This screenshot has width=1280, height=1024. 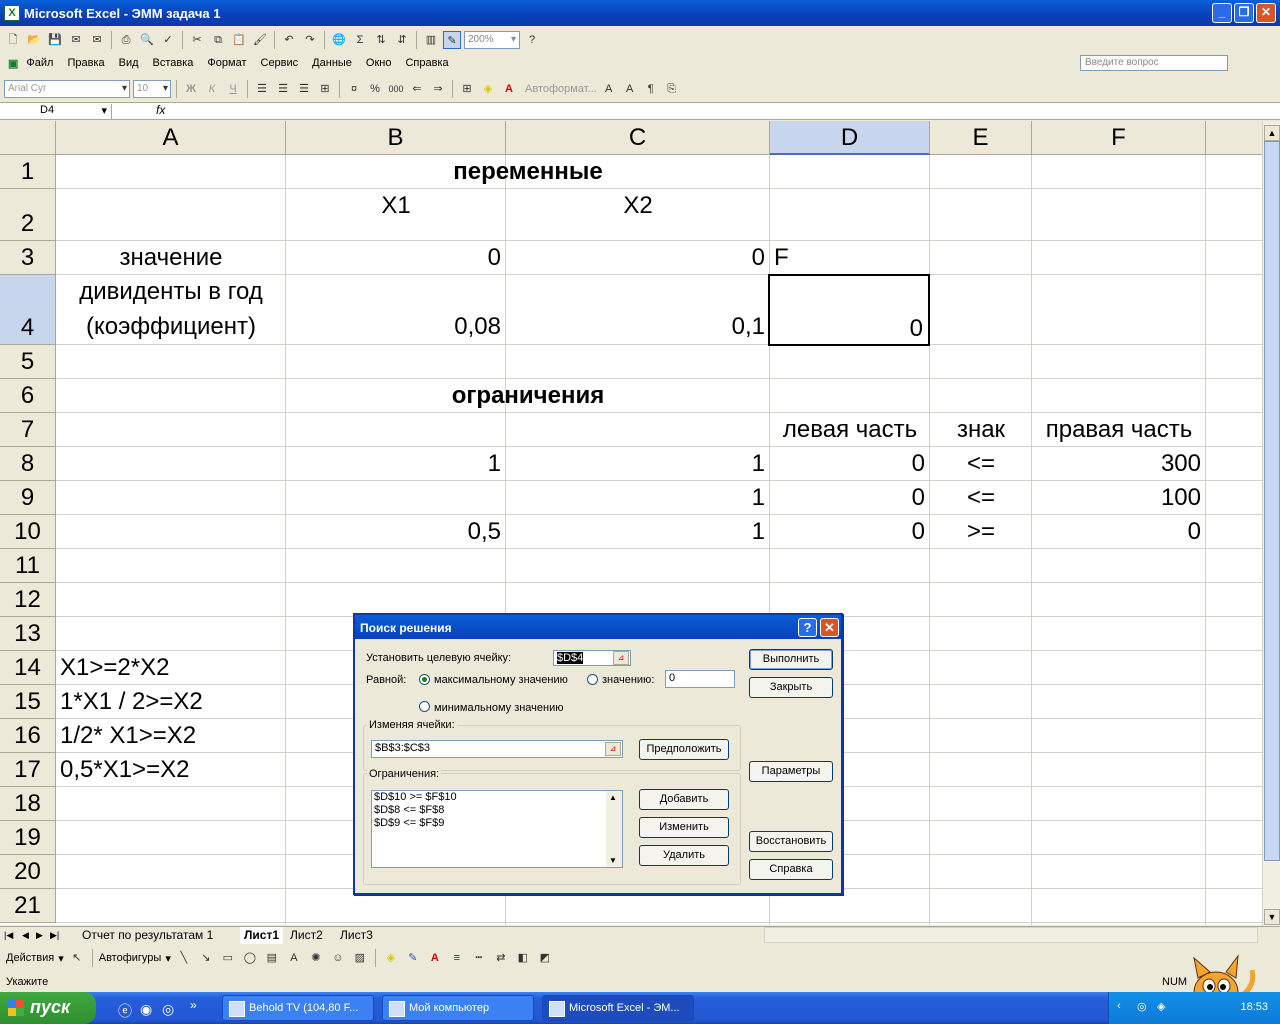 What do you see at coordinates (528, 172) in the screenshot?
I see `cell-b1: переменные` at bounding box center [528, 172].